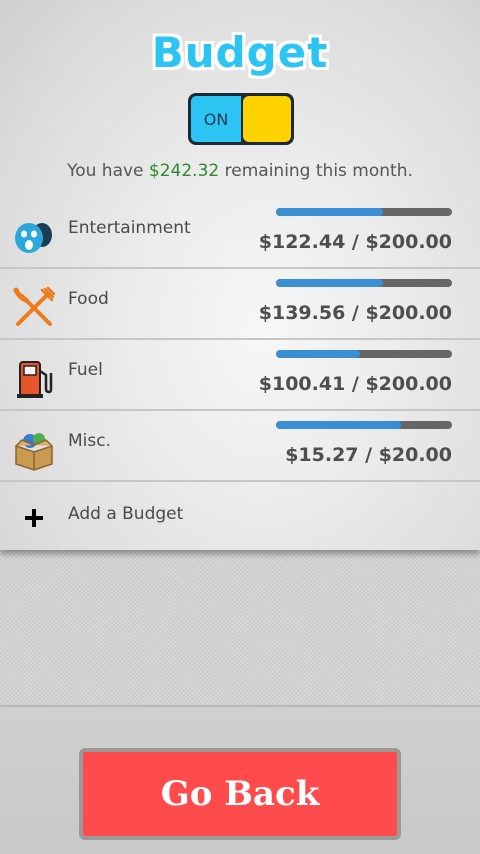 The height and width of the screenshot is (854, 480). Describe the element at coordinates (108, 171) in the screenshot. I see `remaining-prefix: You have` at that location.